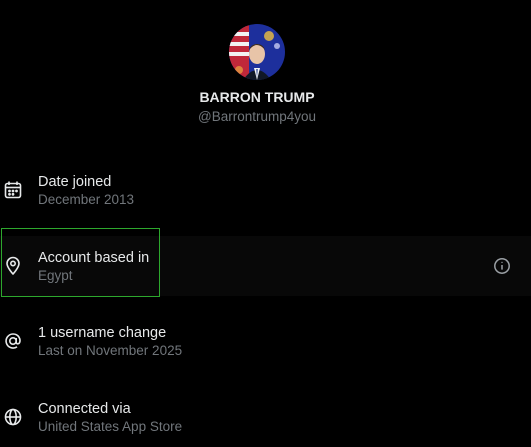  Describe the element at coordinates (13, 266) in the screenshot. I see `location-pin-icon` at that location.